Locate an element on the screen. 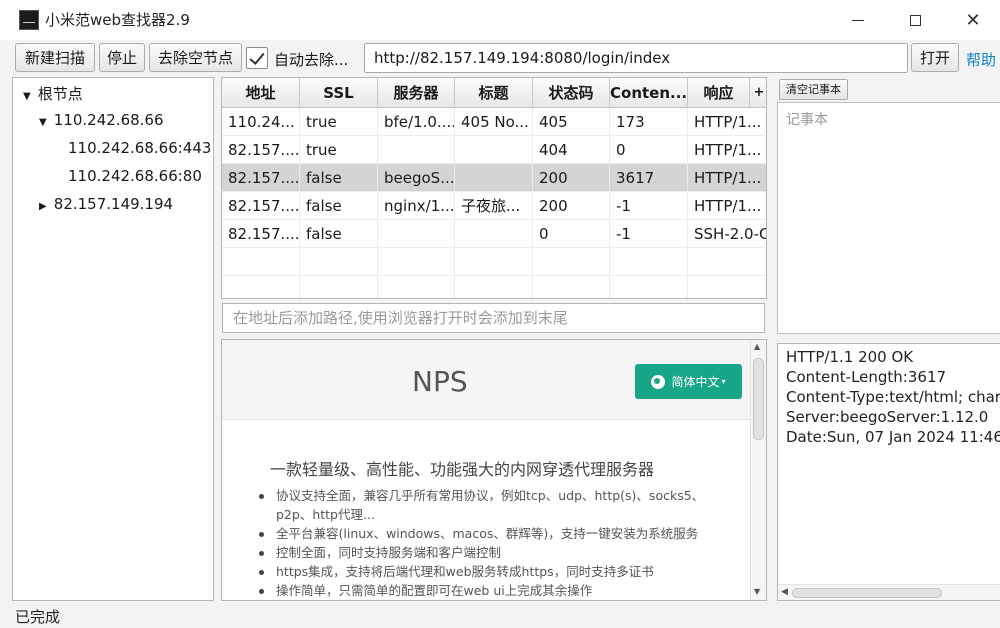 The width and height of the screenshot is (1000, 628). help-link: 帮助 is located at coordinates (981, 59).